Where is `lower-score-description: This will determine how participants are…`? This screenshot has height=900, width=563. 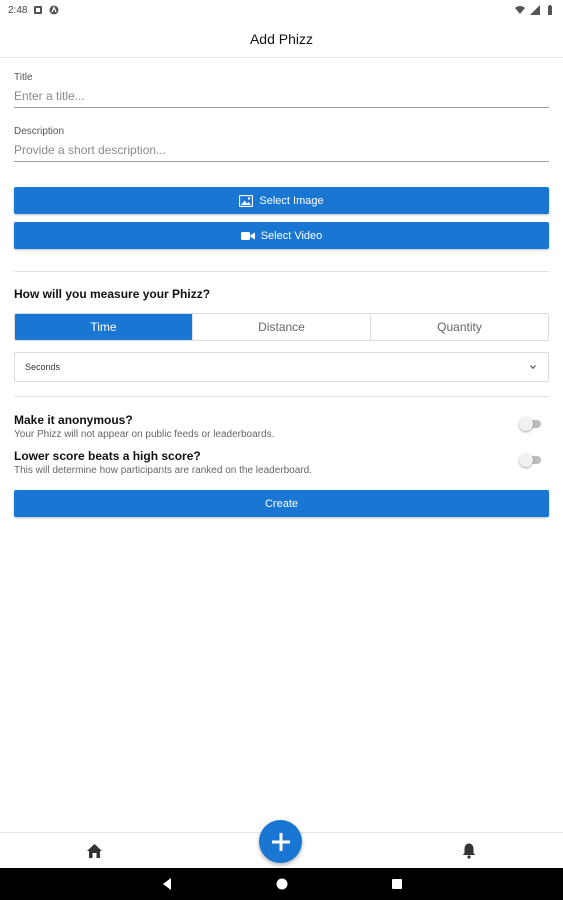 lower-score-description: This will determine how participants are… is located at coordinates (163, 470).